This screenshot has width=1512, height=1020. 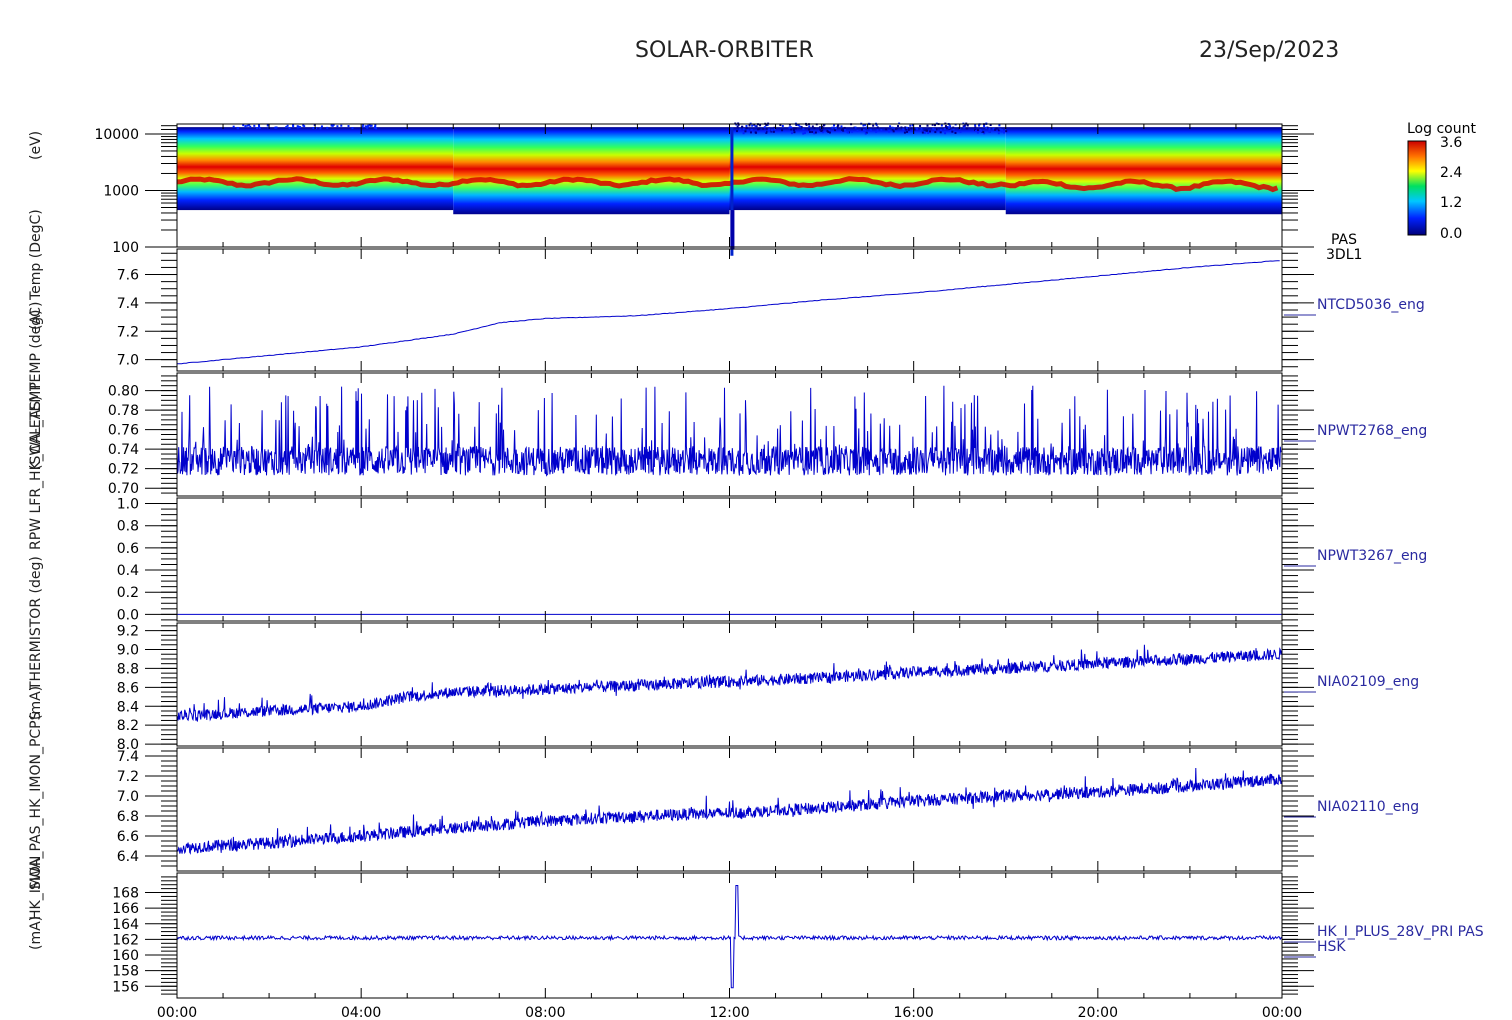 What do you see at coordinates (125, 972) in the screenshot?
I see `y-tick-label: 158` at bounding box center [125, 972].